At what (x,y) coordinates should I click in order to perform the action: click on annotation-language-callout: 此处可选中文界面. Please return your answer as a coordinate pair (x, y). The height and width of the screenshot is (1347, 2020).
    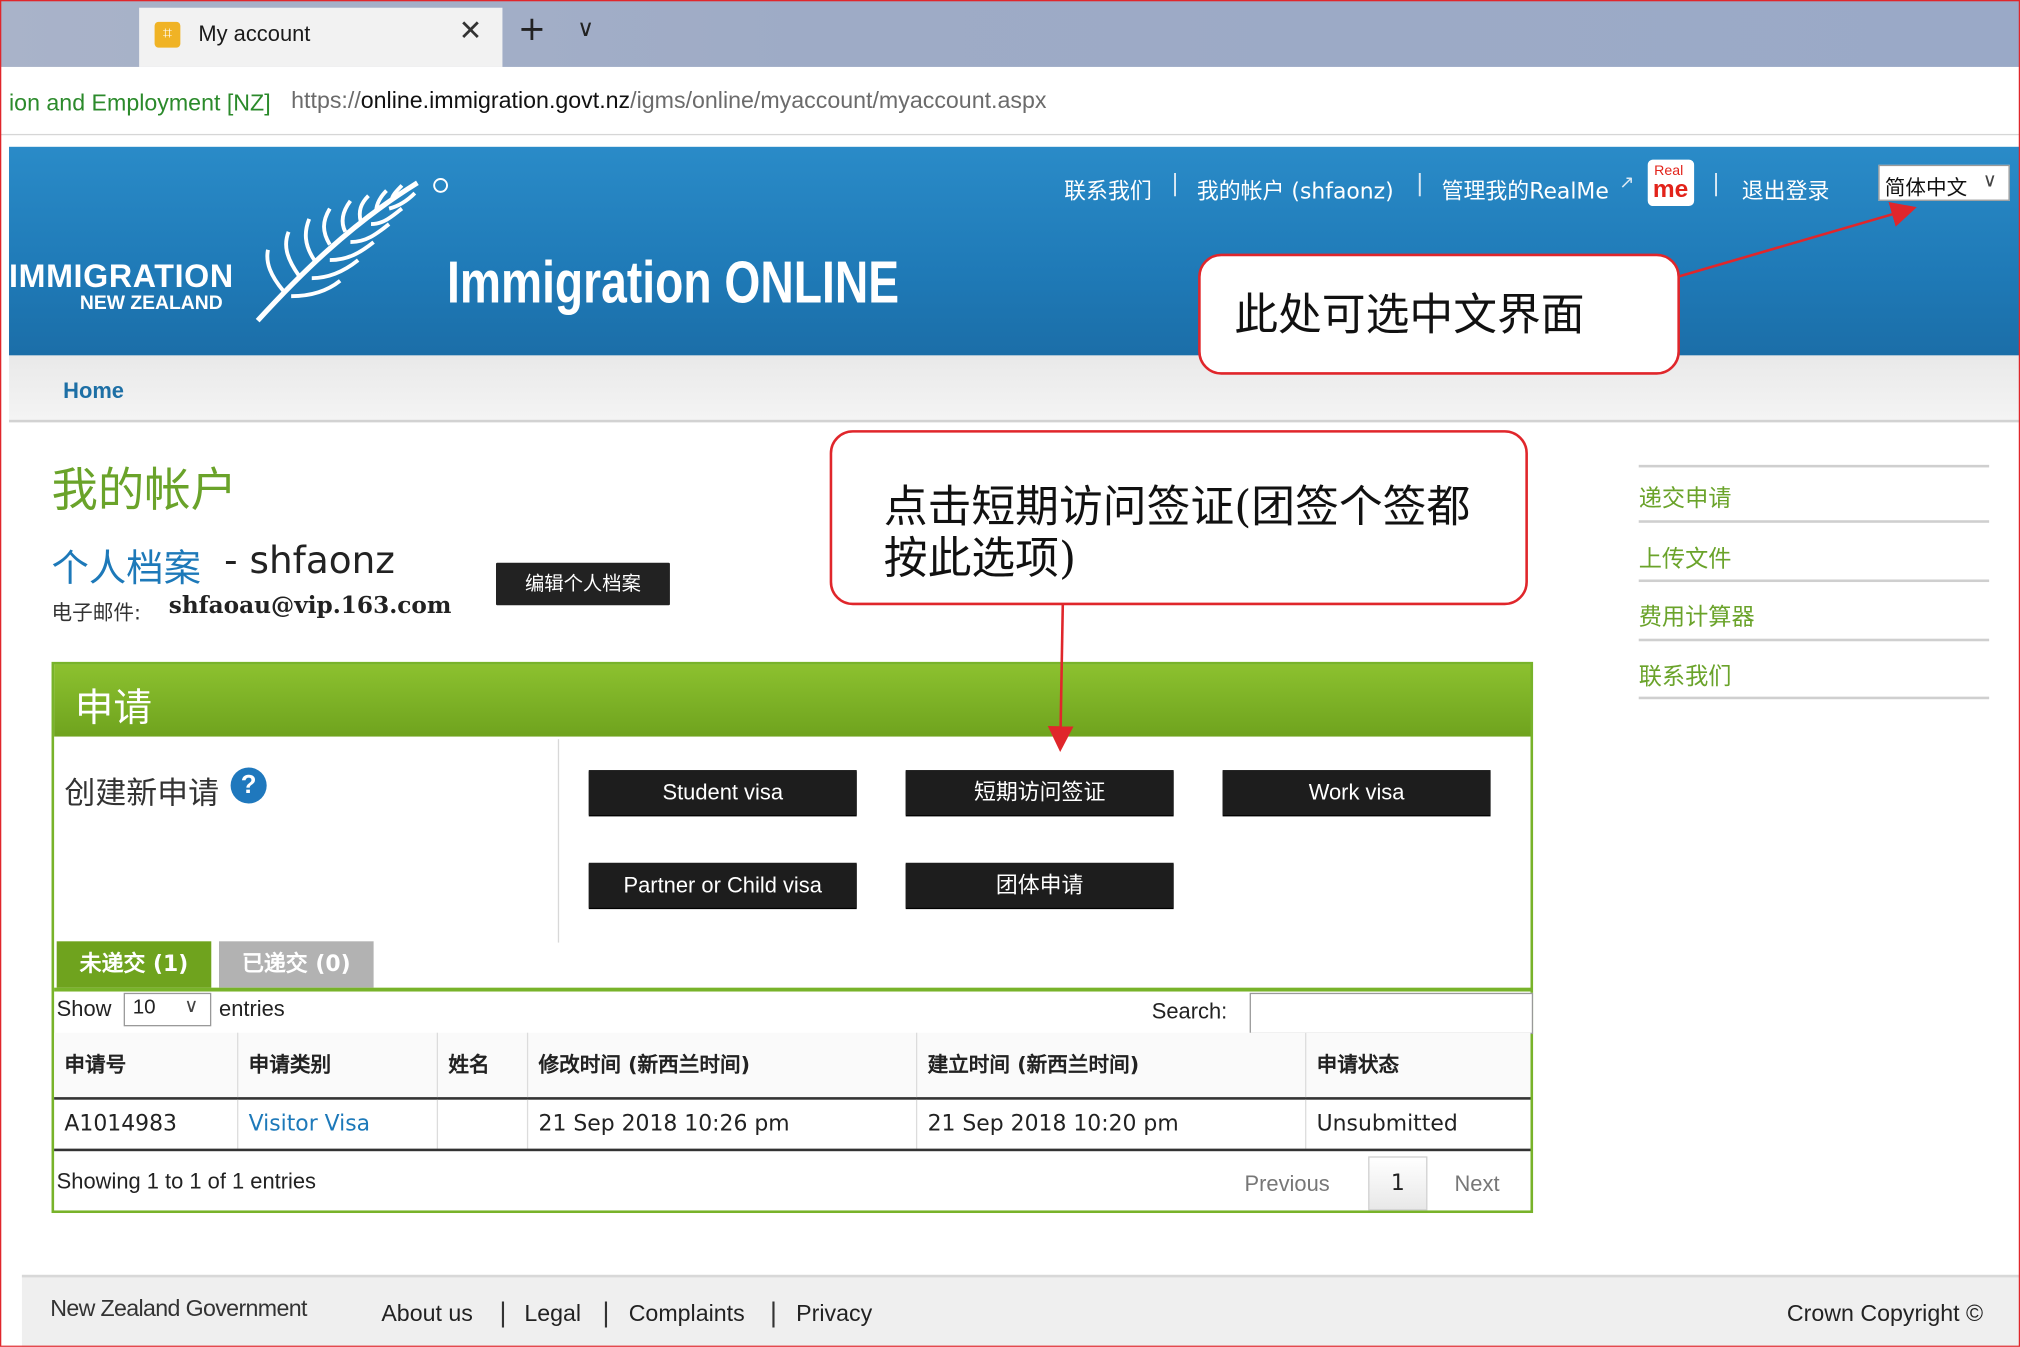
    Looking at the image, I should click on (1439, 314).